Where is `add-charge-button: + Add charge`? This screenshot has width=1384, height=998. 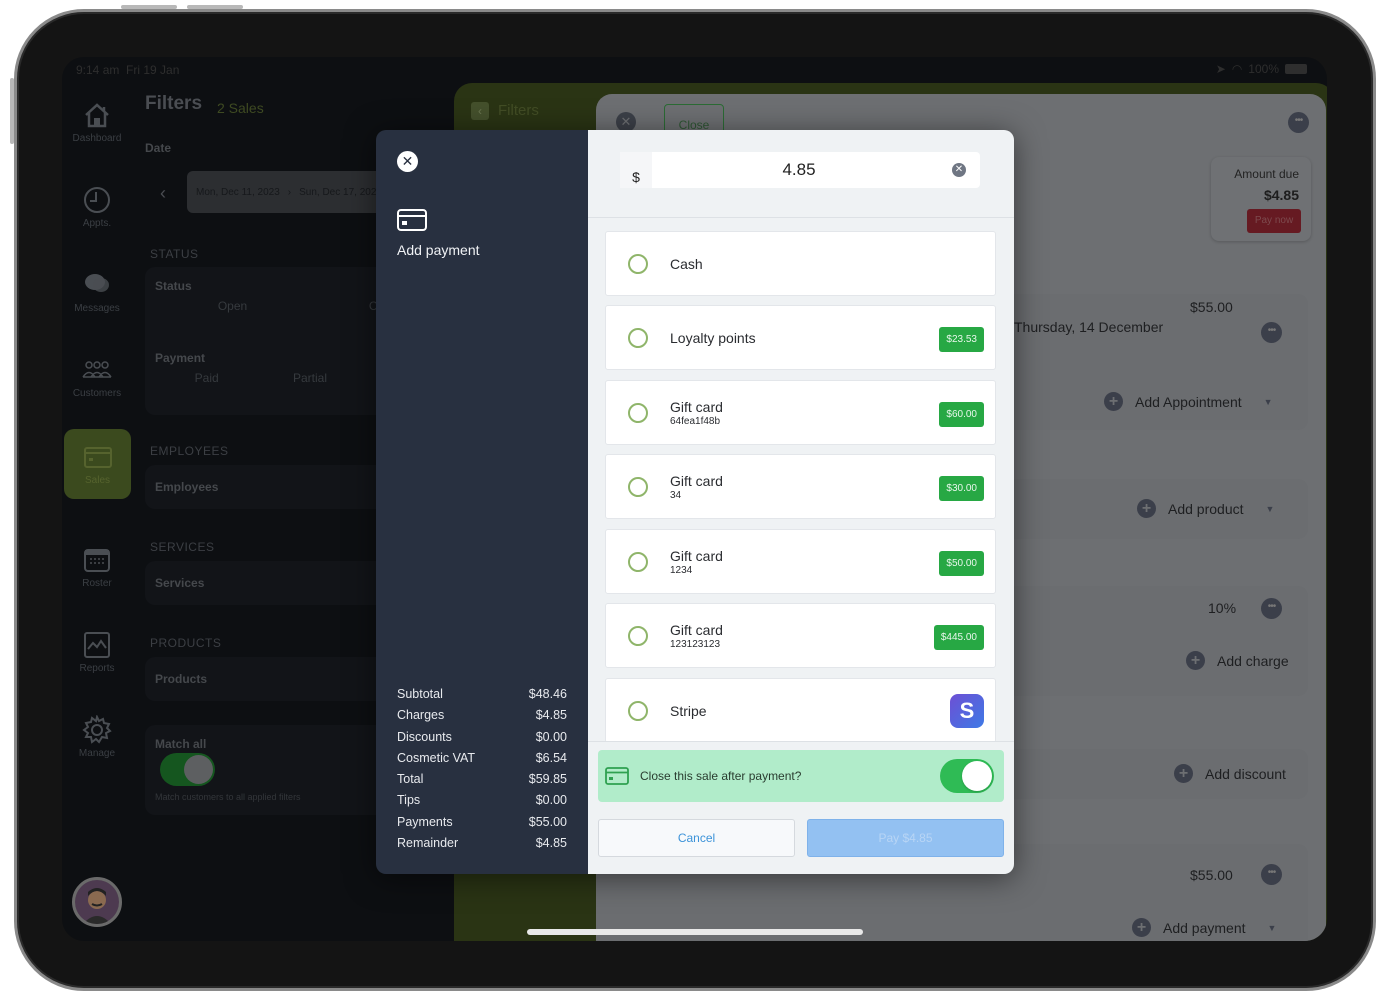
add-charge-button: + Add charge is located at coordinates (1237, 660).